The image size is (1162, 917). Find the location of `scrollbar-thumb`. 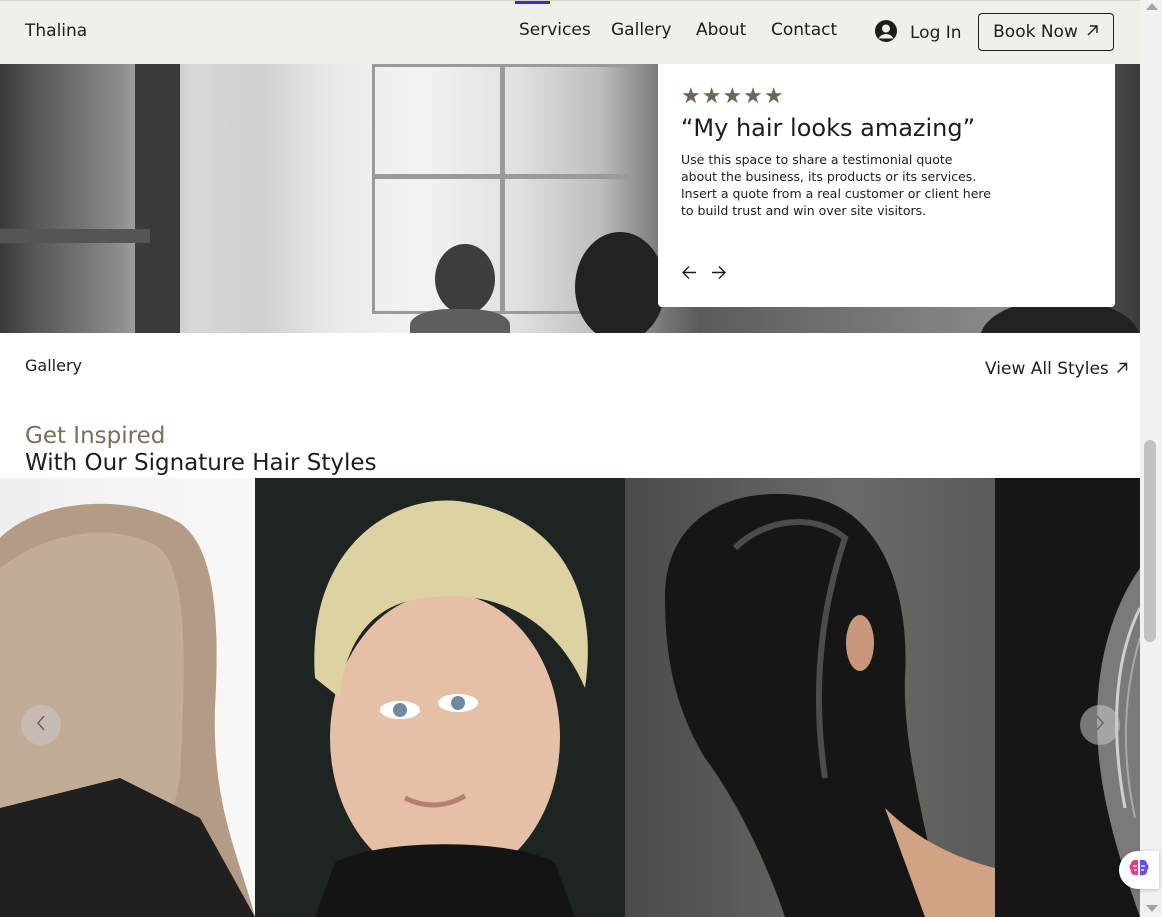

scrollbar-thumb is located at coordinates (1150, 541).